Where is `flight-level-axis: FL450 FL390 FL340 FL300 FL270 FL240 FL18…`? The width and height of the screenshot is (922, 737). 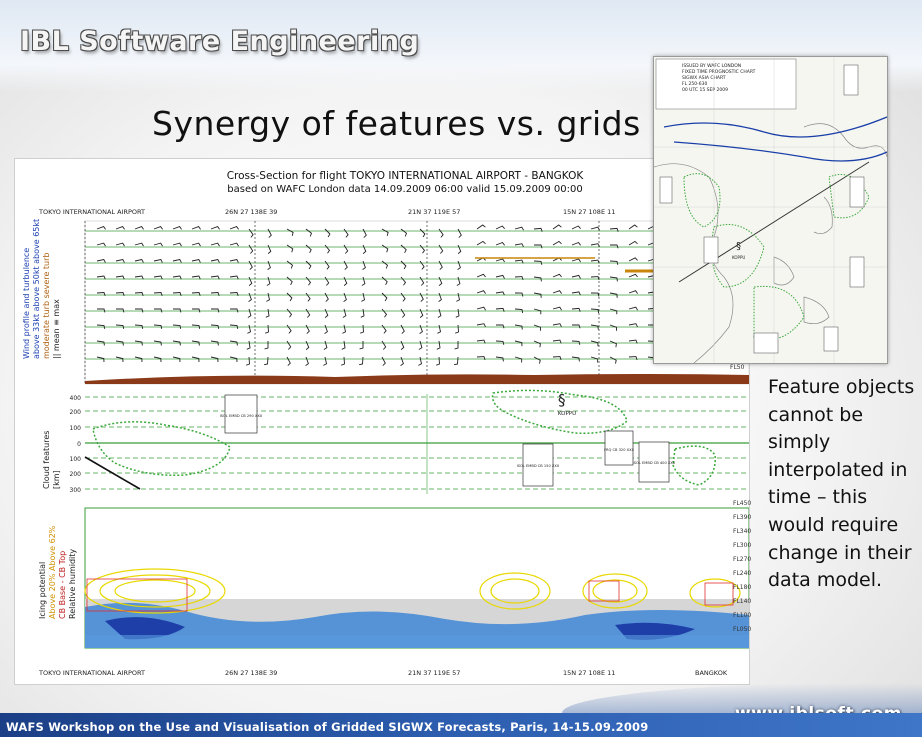
flight-level-axis: FL450 FL390 FL340 FL300 FL270 FL240 FL18… is located at coordinates (742, 566).